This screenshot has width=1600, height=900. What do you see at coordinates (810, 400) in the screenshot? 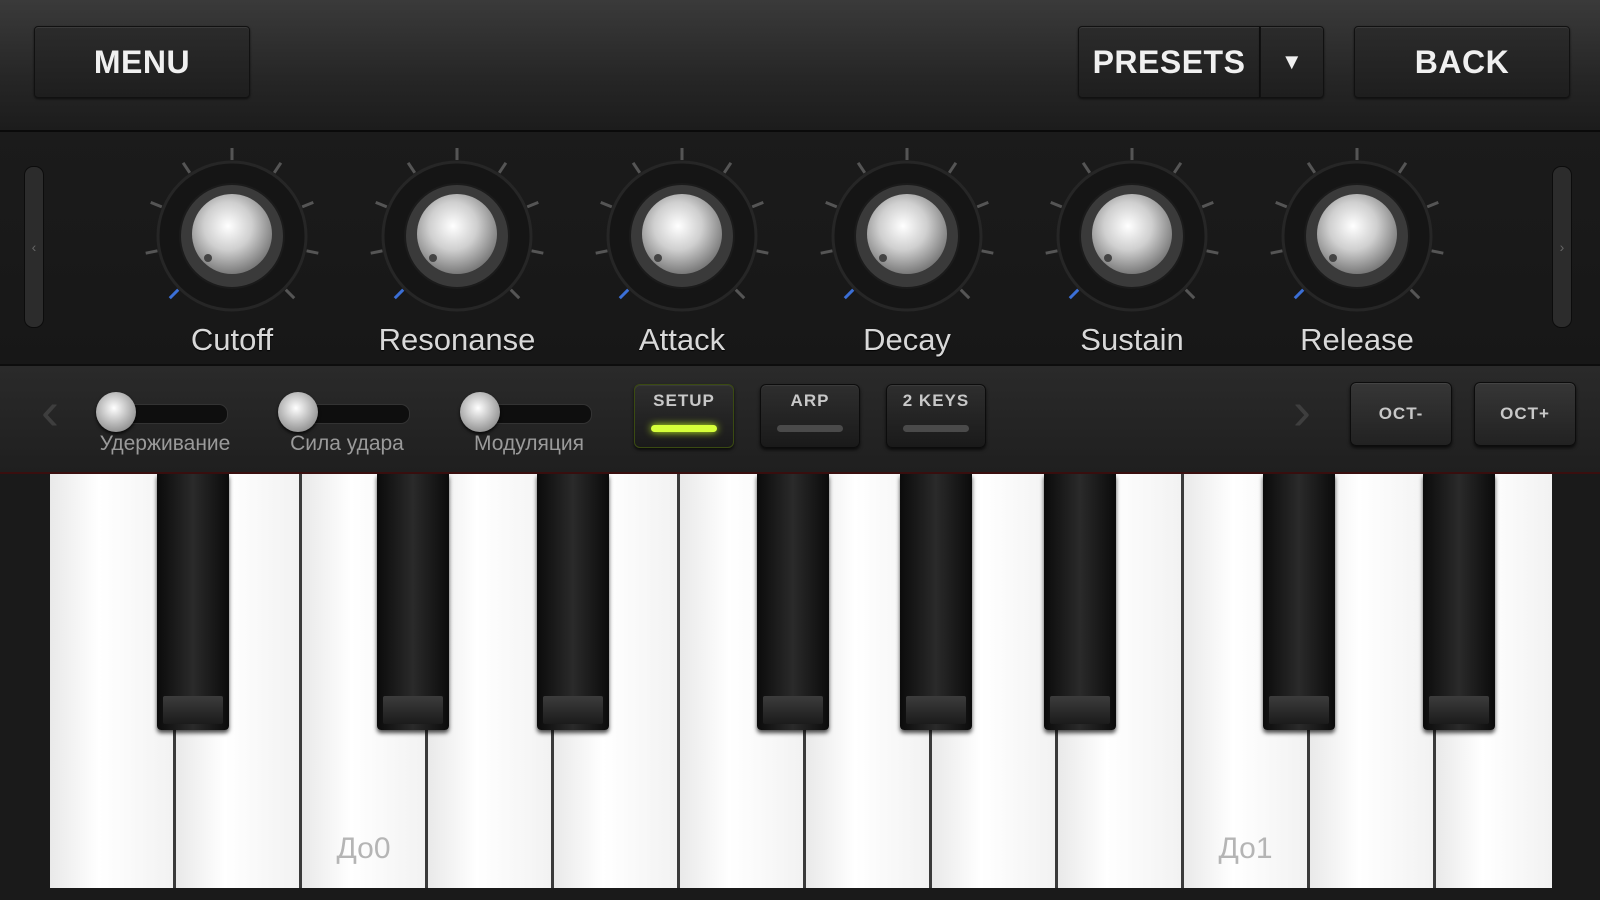
I see `arp-label: ARP` at bounding box center [810, 400].